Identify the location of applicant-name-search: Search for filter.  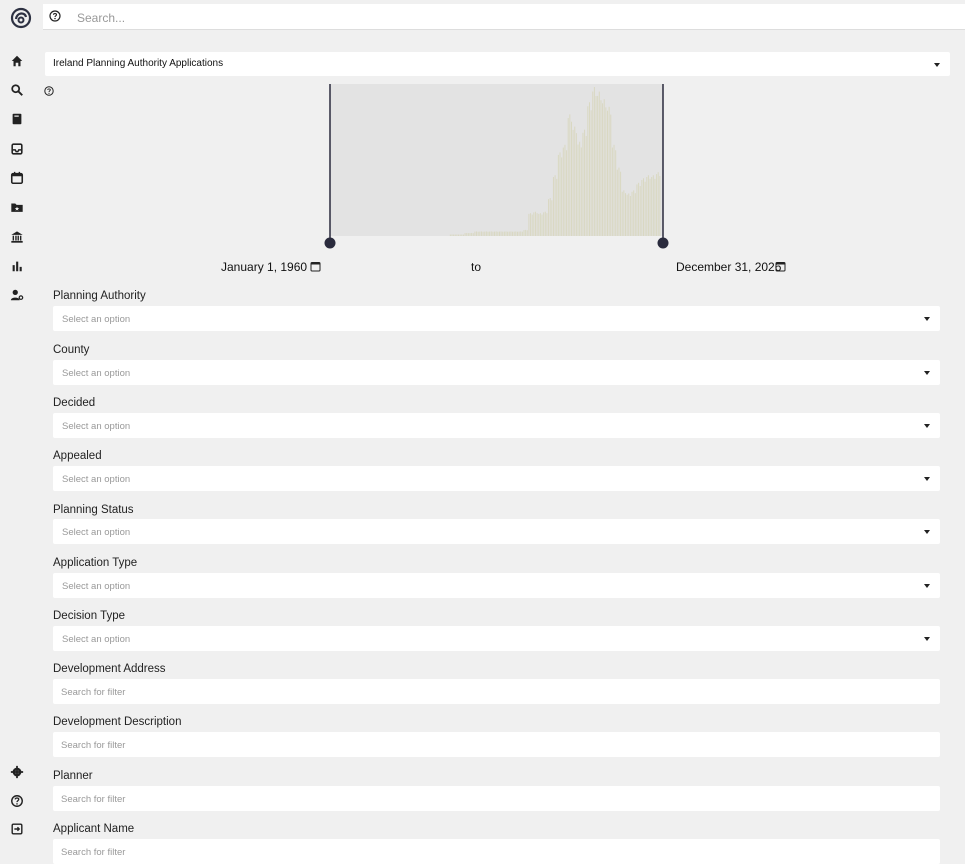
(496, 851).